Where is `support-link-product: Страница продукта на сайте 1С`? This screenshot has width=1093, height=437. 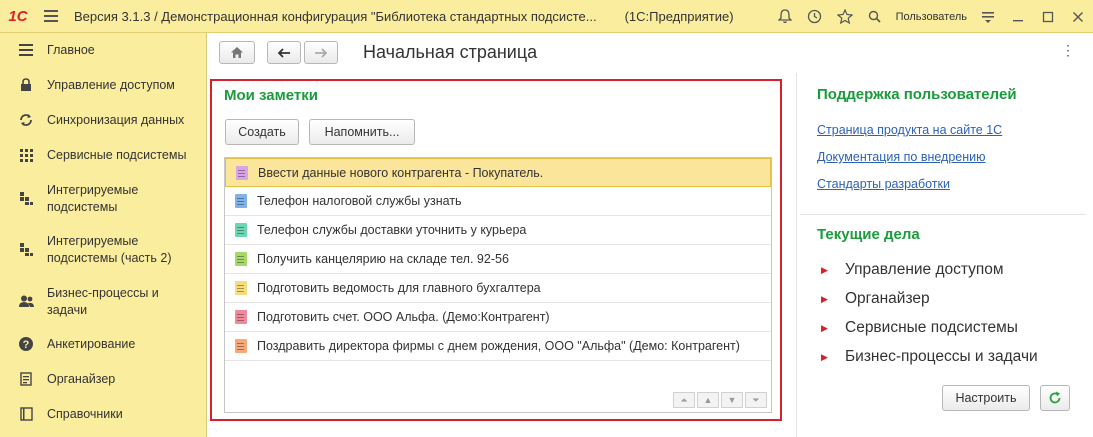
support-link-product: Страница продукта на сайте 1С is located at coordinates (909, 130).